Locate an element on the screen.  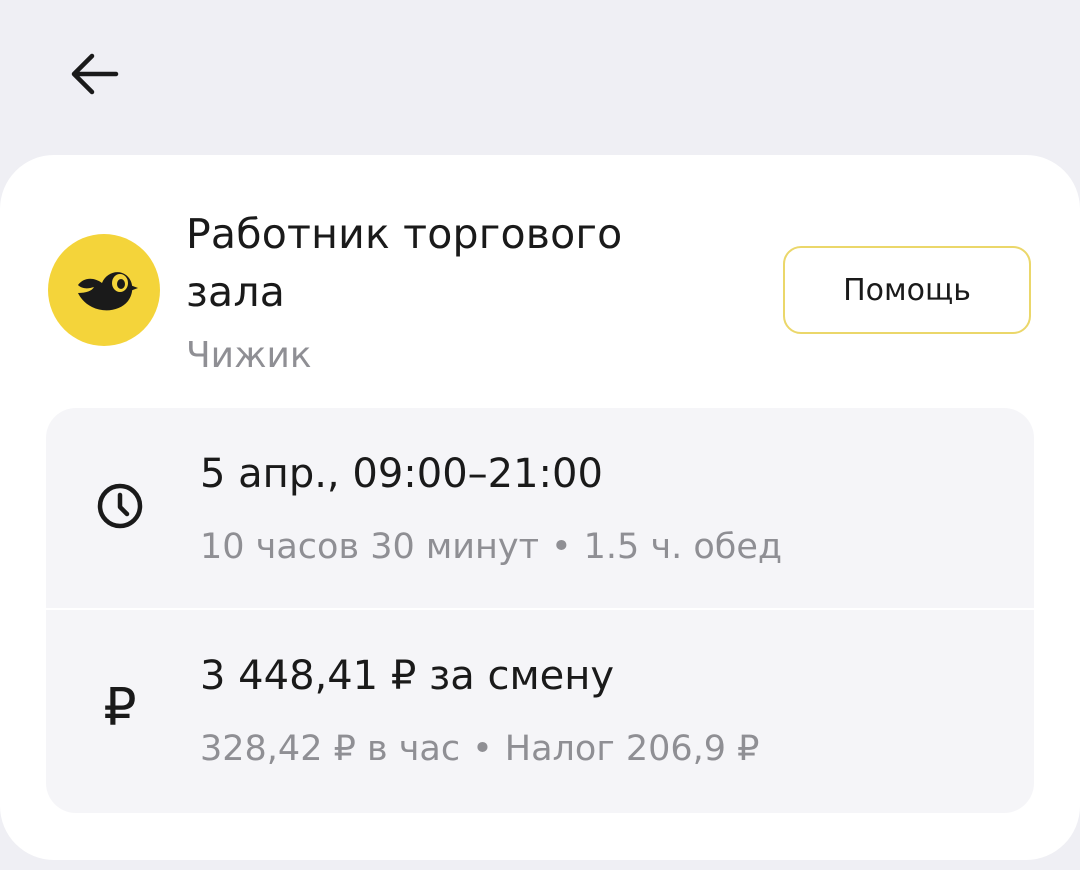
back-button is located at coordinates (94, 74).